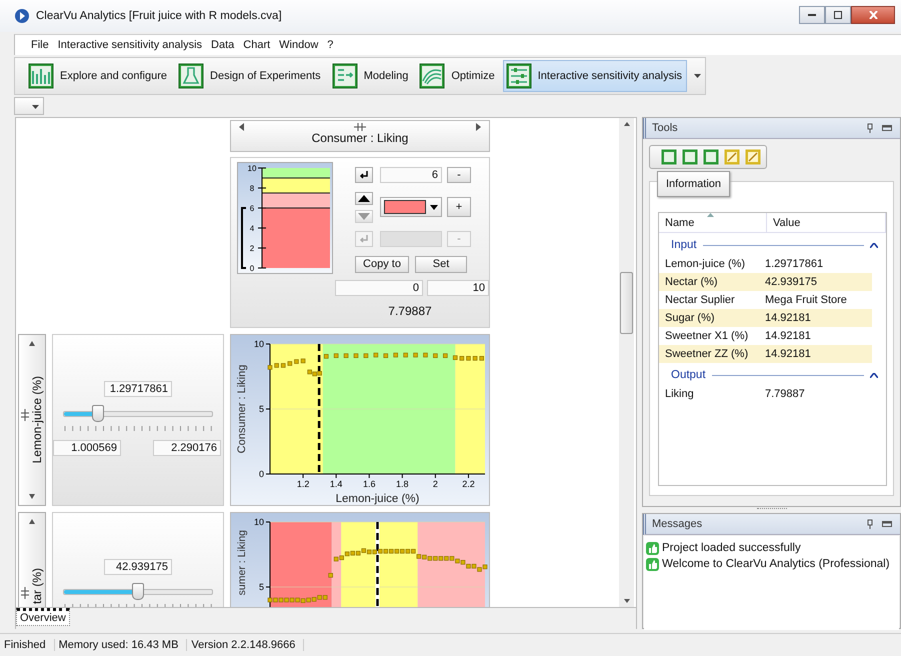 This screenshot has width=901, height=656. Describe the element at coordinates (369, 484) in the screenshot. I see `x-tick-label: 1.6` at that location.